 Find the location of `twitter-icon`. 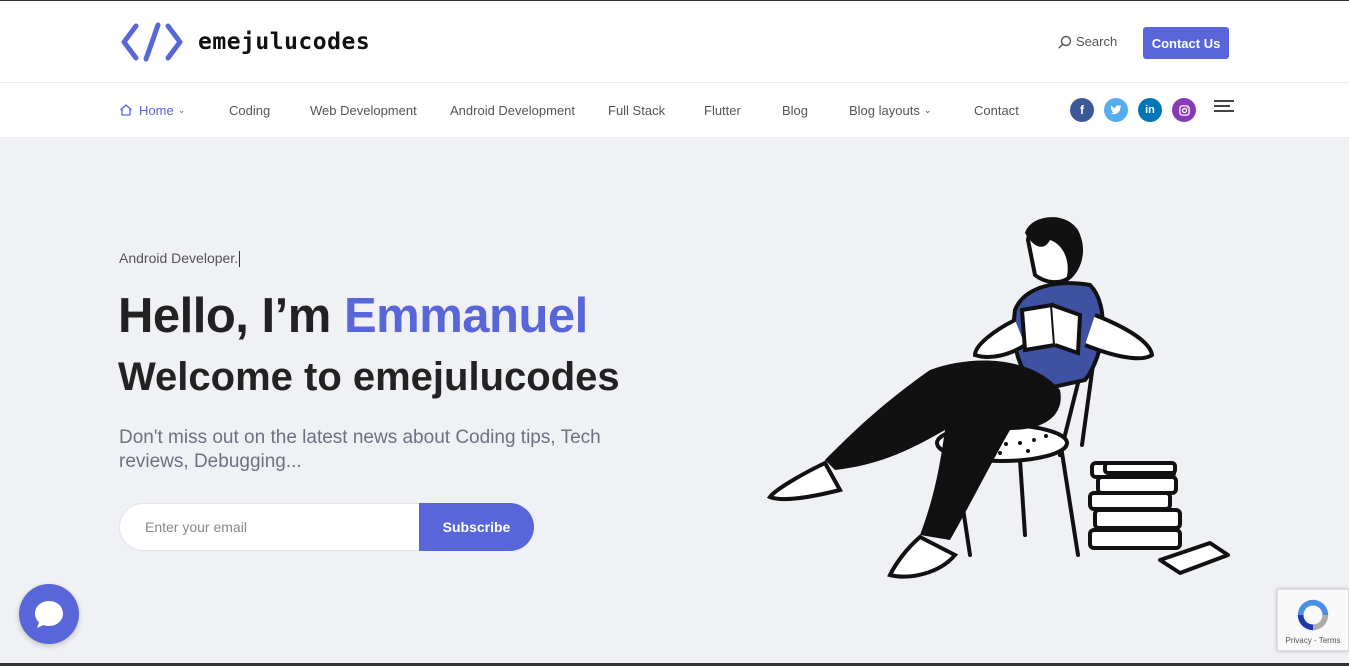

twitter-icon is located at coordinates (1116, 110).